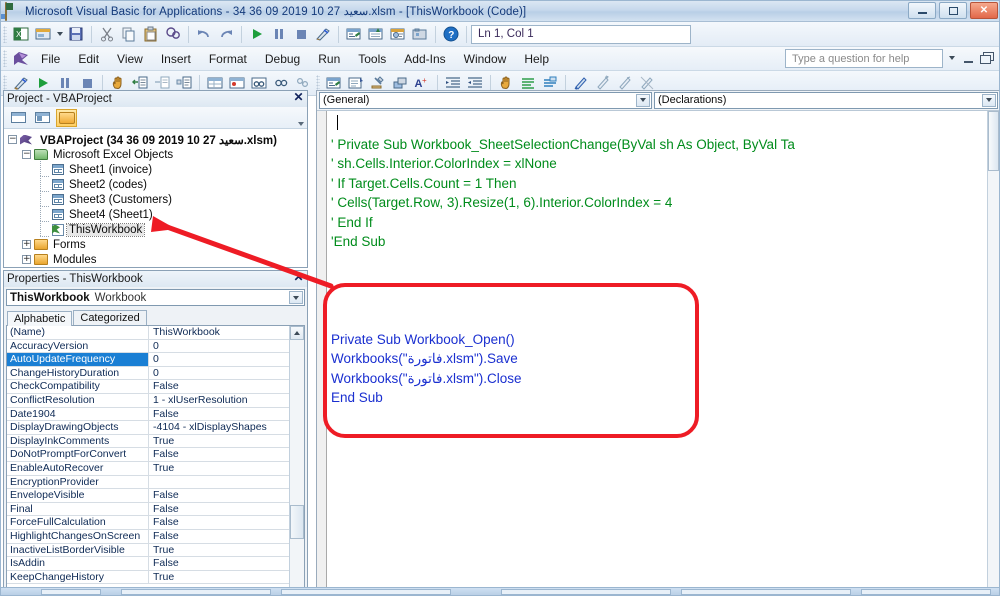 This screenshot has width=1000, height=596. Describe the element at coordinates (665, 379) in the screenshot. I see `code-line: Workbooks("فاتورة.xlsm").Close` at that location.